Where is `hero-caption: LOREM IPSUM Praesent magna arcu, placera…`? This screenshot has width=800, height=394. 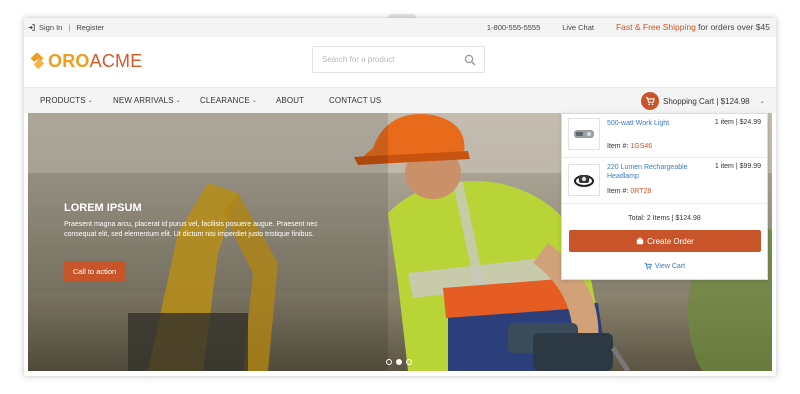
hero-caption: LOREM IPSUM Praesent magna arcu, placera… is located at coordinates (194, 221).